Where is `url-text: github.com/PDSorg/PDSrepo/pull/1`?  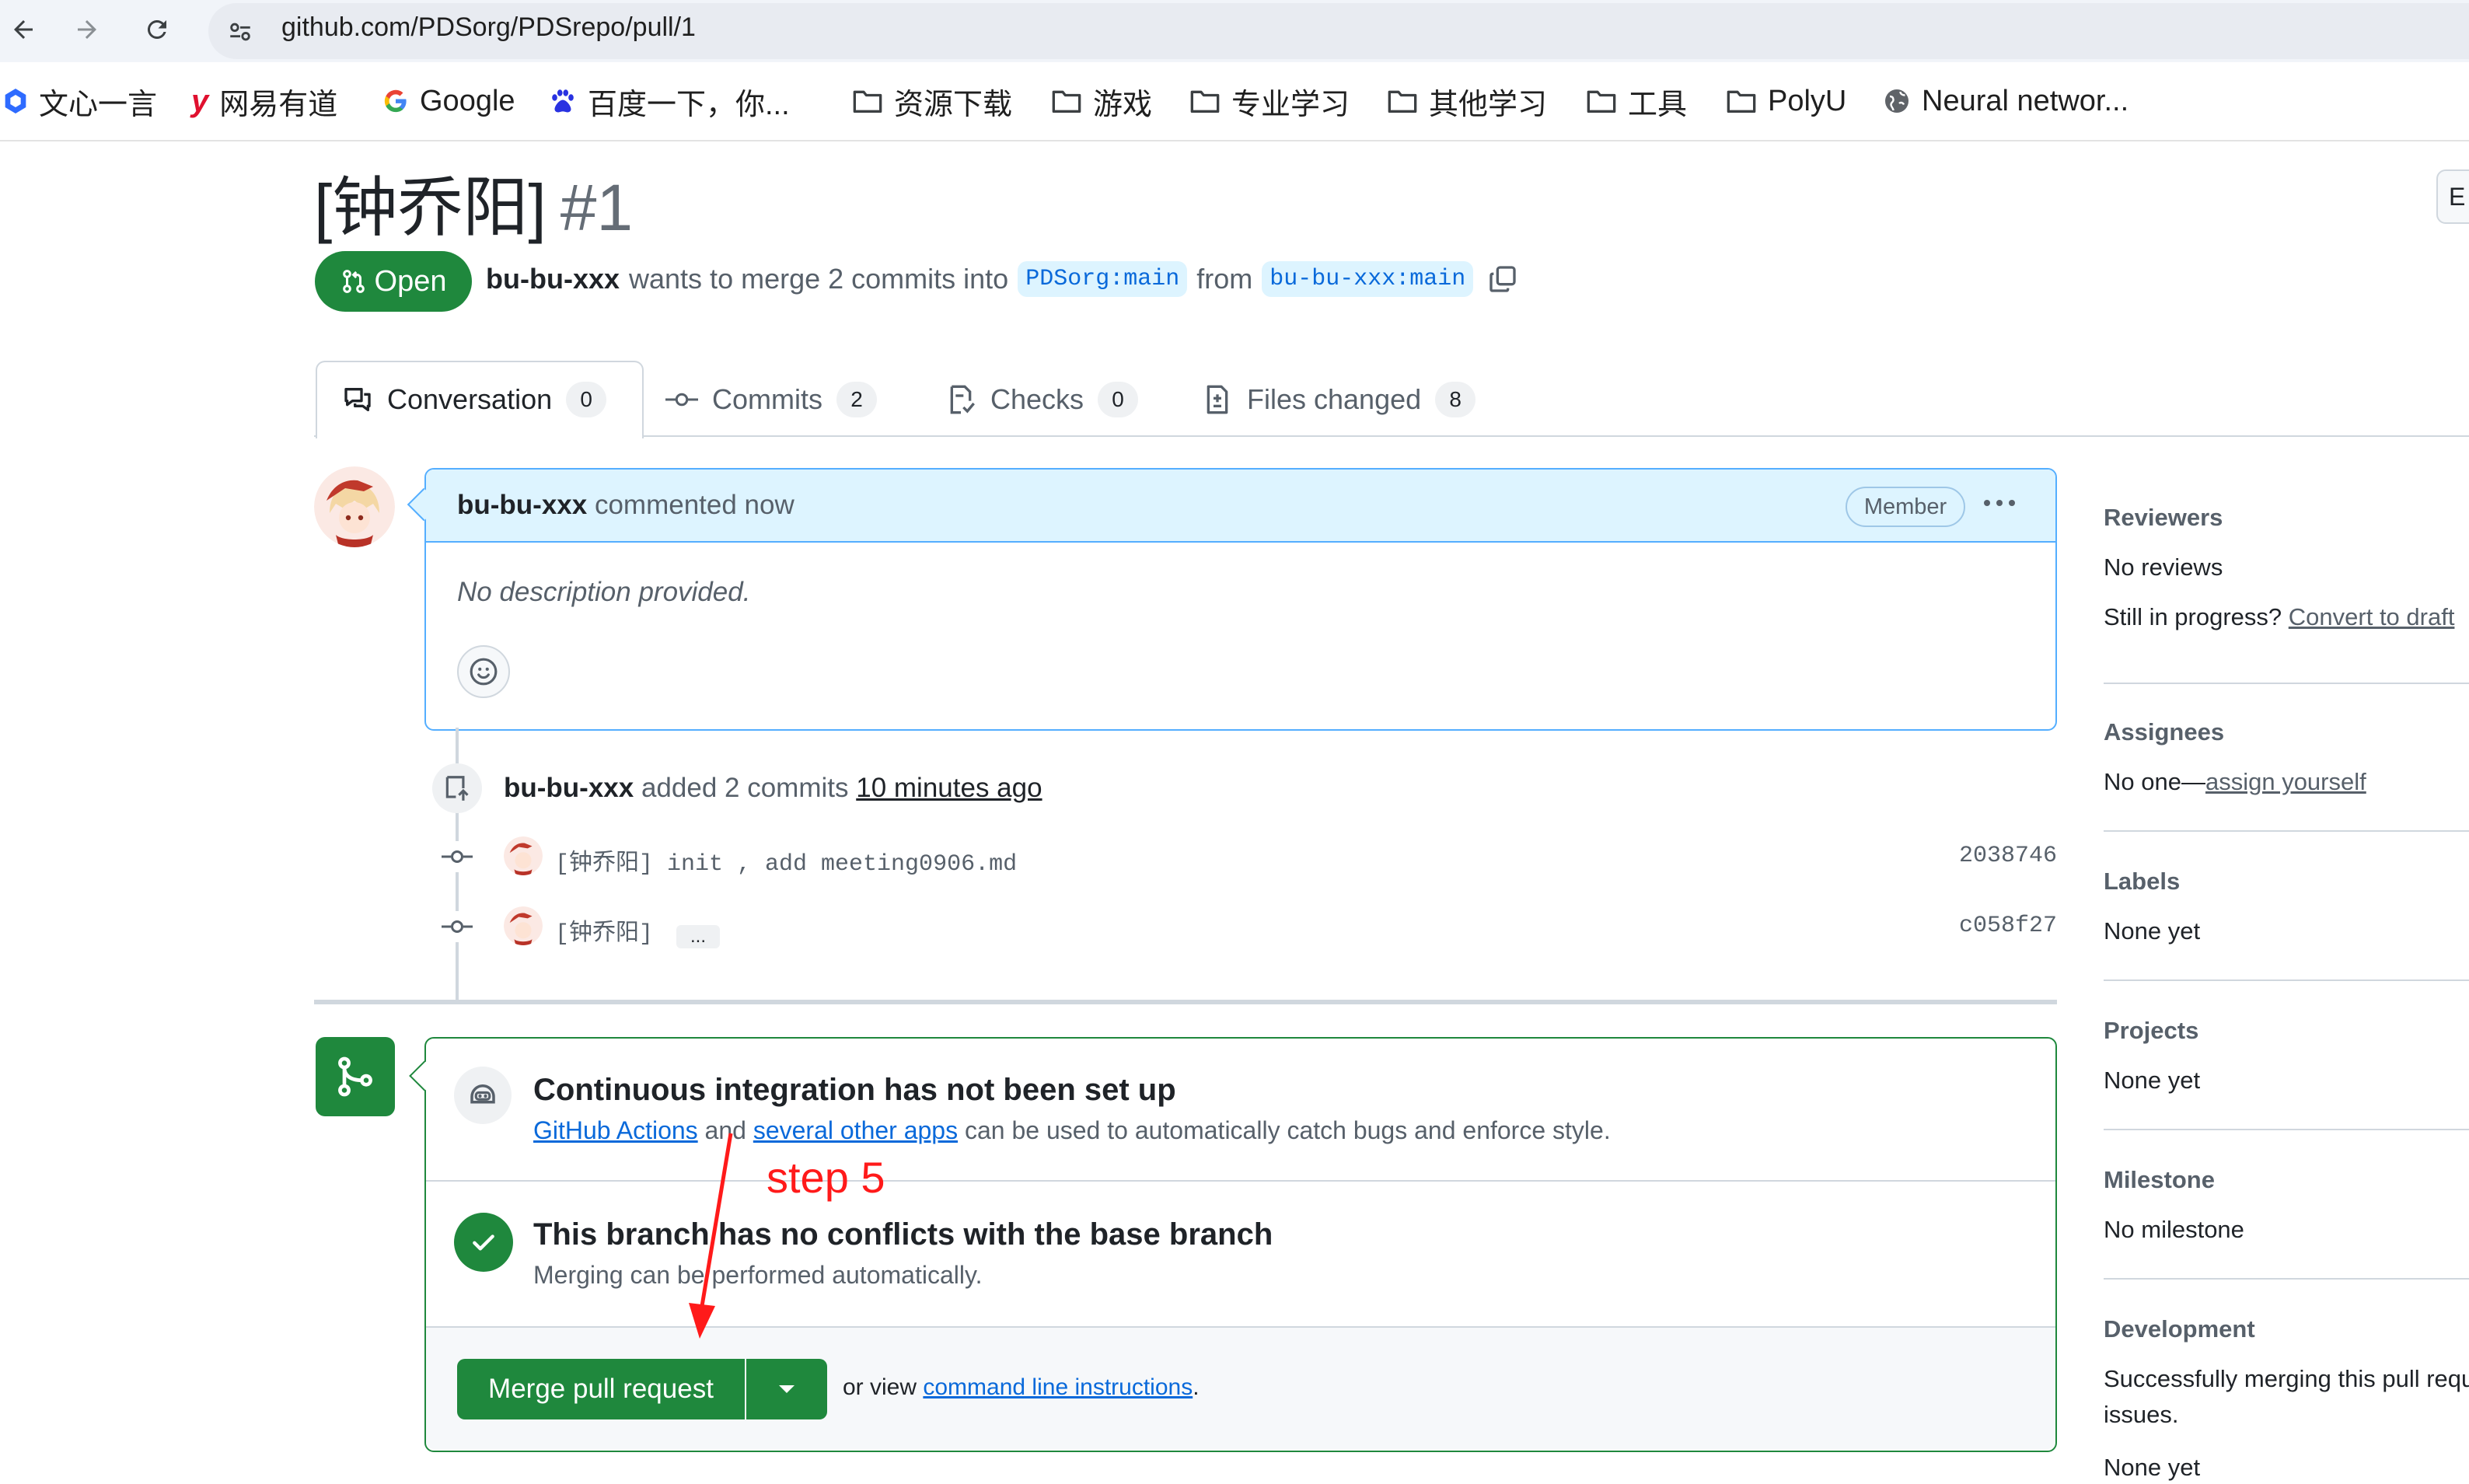
url-text: github.com/PDSorg/PDSrepo/pull/1 is located at coordinates (488, 27).